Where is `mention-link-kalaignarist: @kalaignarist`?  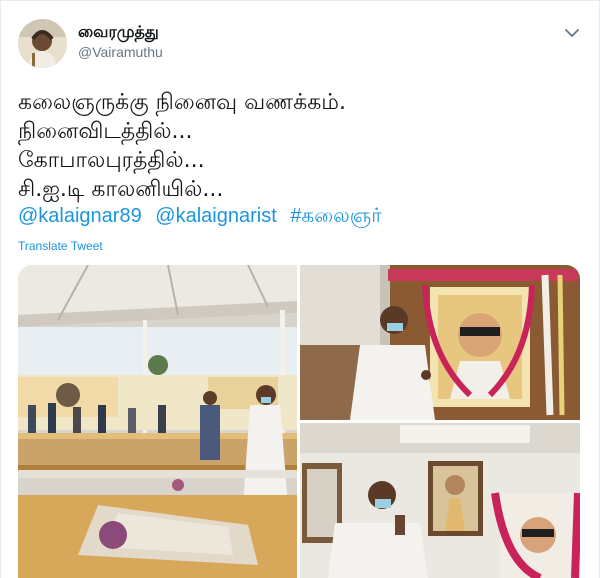
mention-link-kalaignarist: @kalaignarist is located at coordinates (215, 216).